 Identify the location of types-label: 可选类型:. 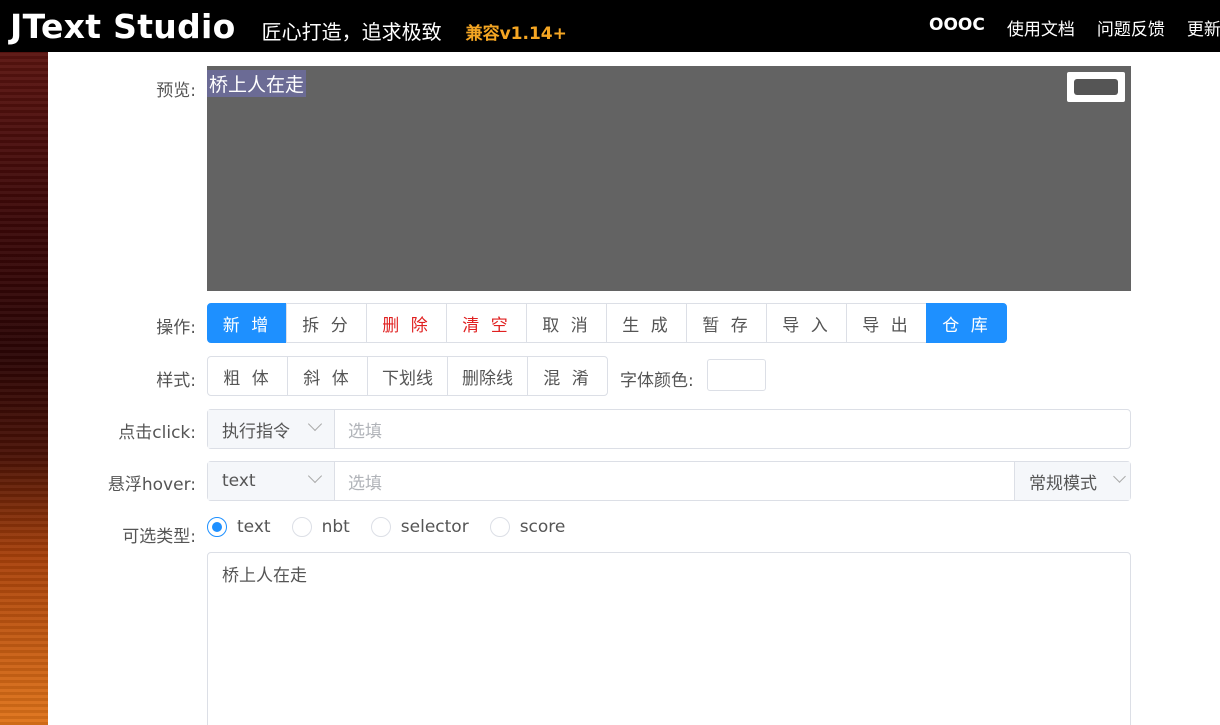
(159, 537).